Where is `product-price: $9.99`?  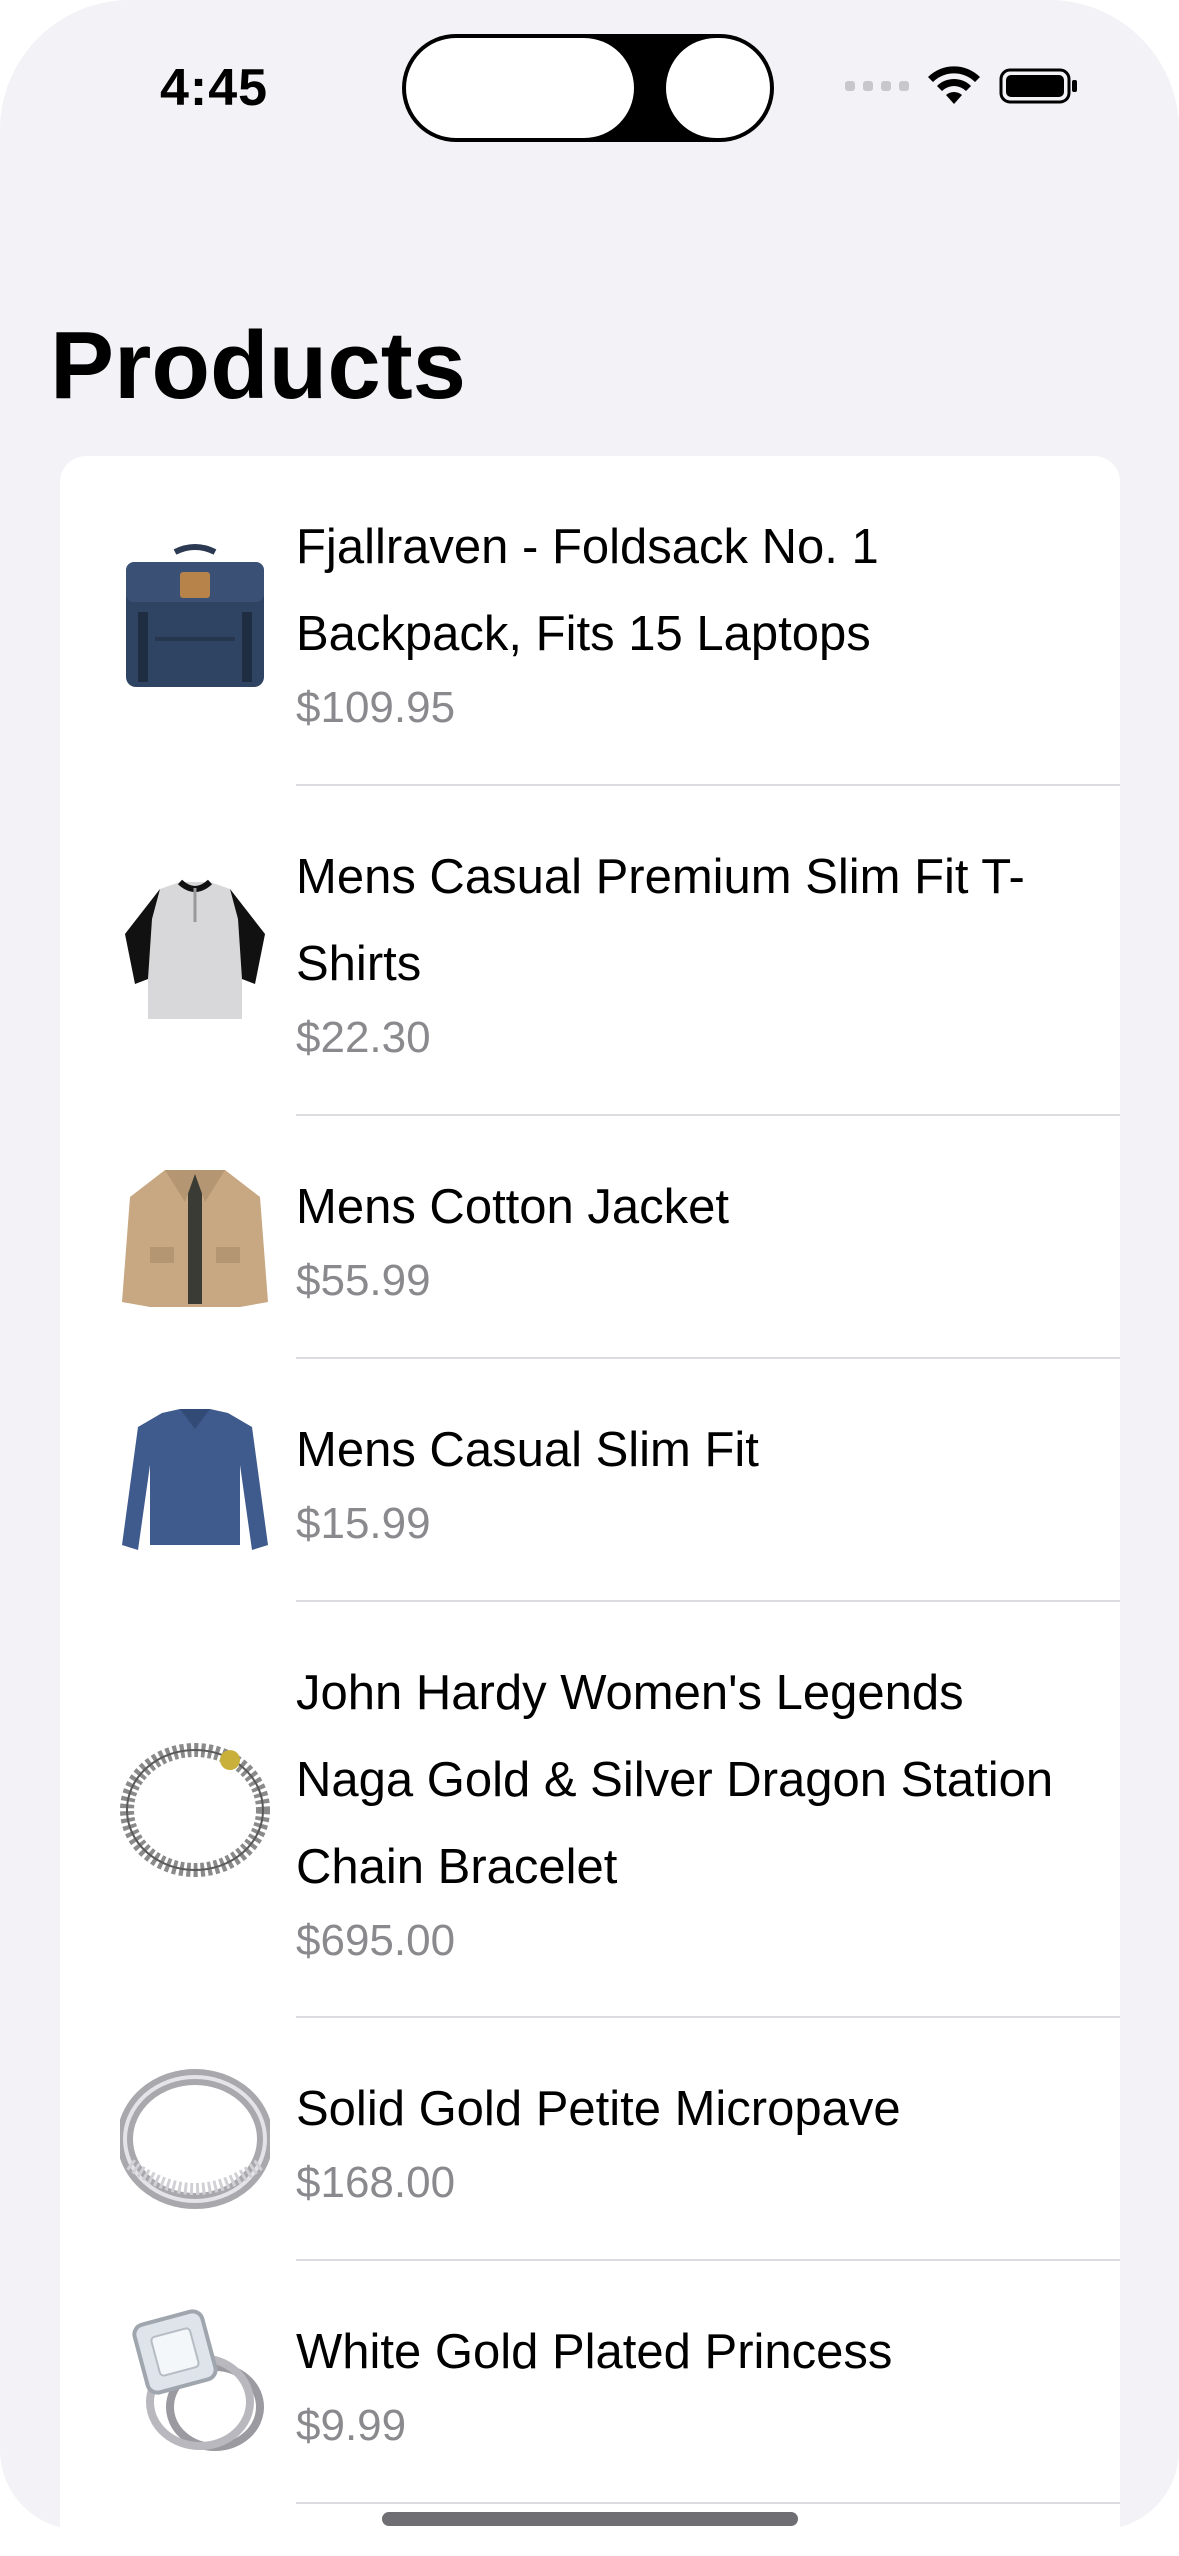
product-price: $9.99 is located at coordinates (351, 2425).